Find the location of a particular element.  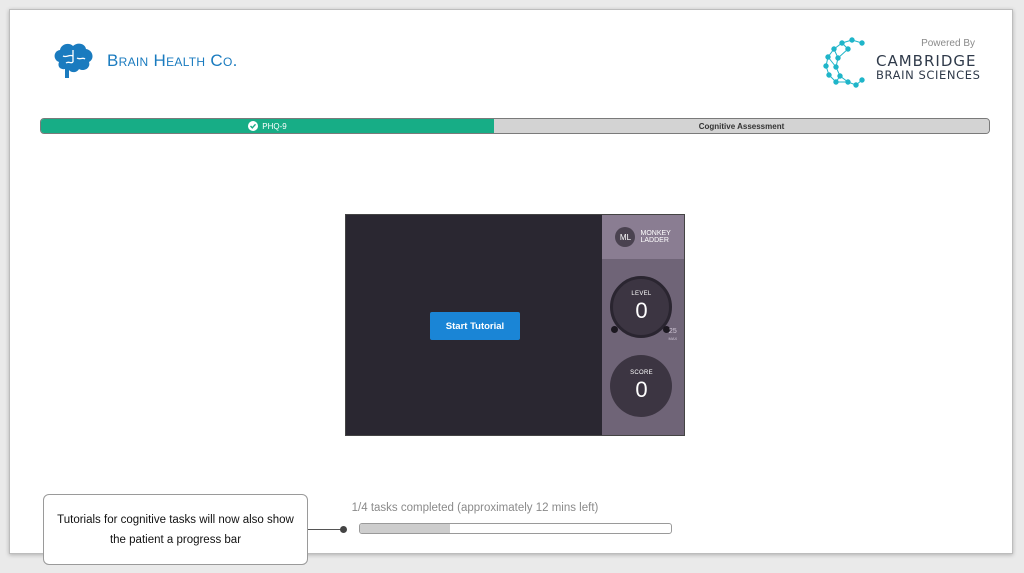

brand-logo: Brain Health Co. is located at coordinates (144, 61).